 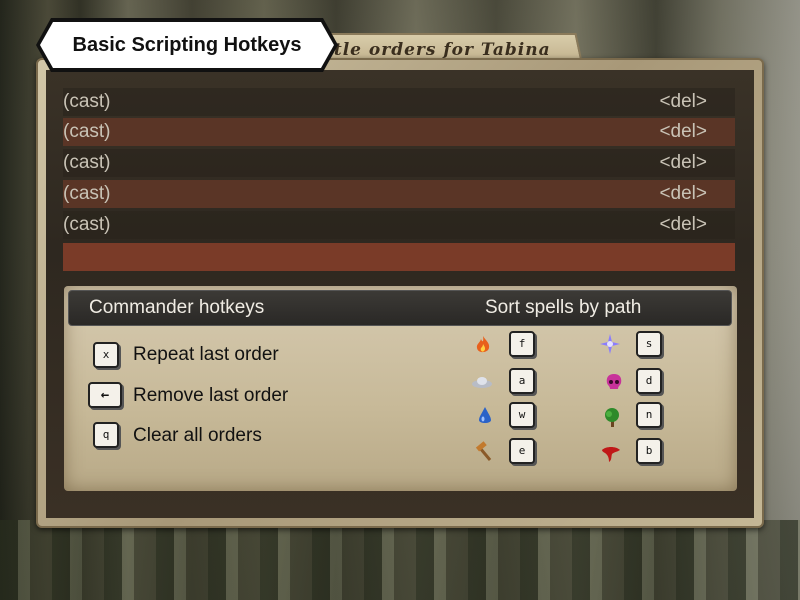 What do you see at coordinates (610, 344) in the screenshot?
I see `astral-icon` at bounding box center [610, 344].